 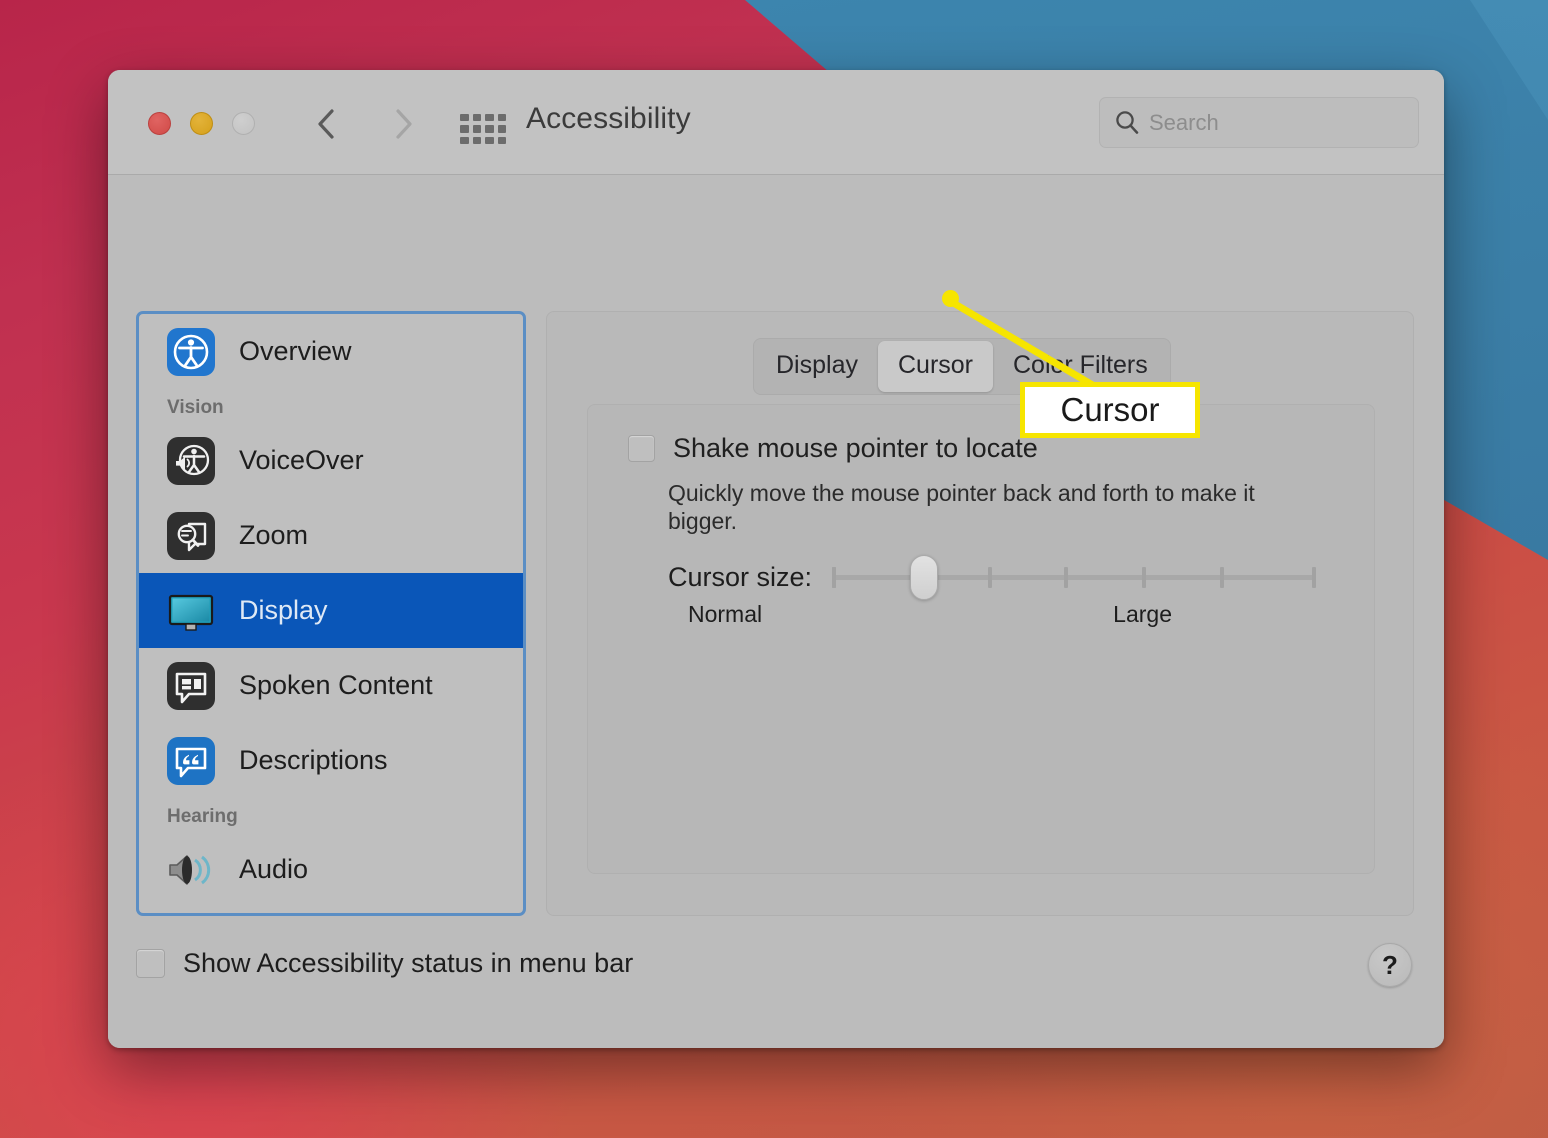 What do you see at coordinates (725, 614) in the screenshot?
I see `slider-min-label: Normal` at bounding box center [725, 614].